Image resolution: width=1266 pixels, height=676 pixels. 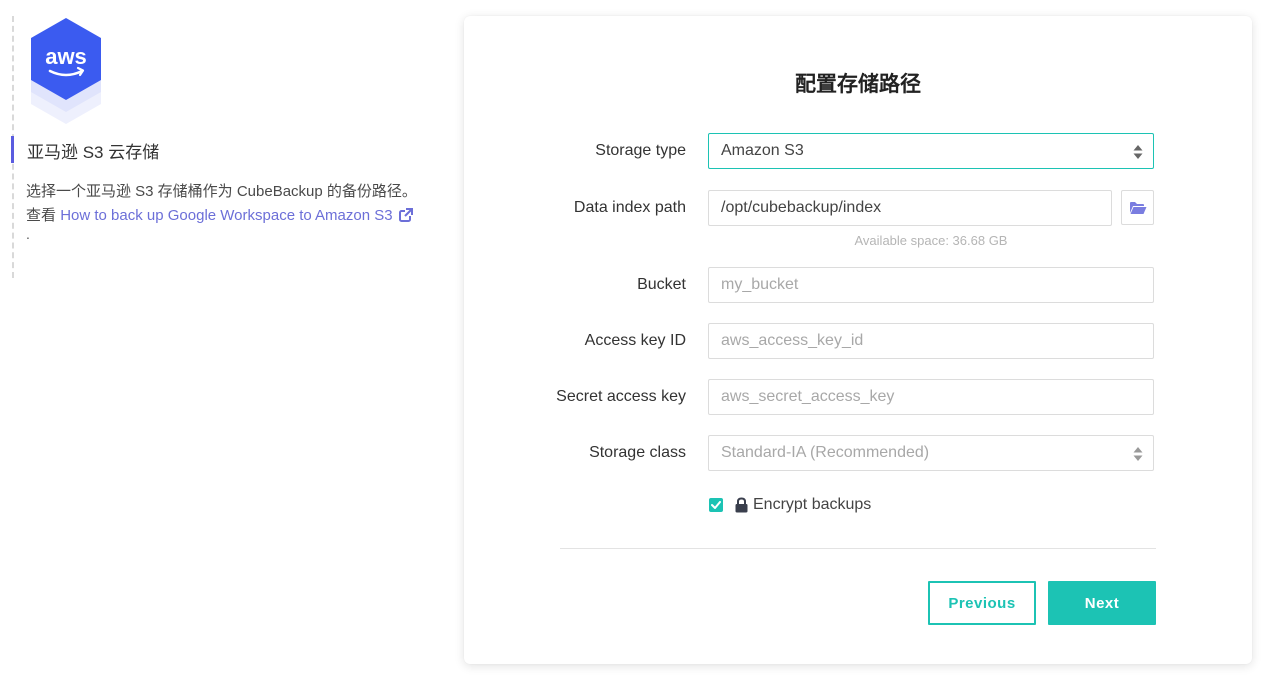 What do you see at coordinates (762, 150) in the screenshot?
I see `storage-type-value: Amazon S3` at bounding box center [762, 150].